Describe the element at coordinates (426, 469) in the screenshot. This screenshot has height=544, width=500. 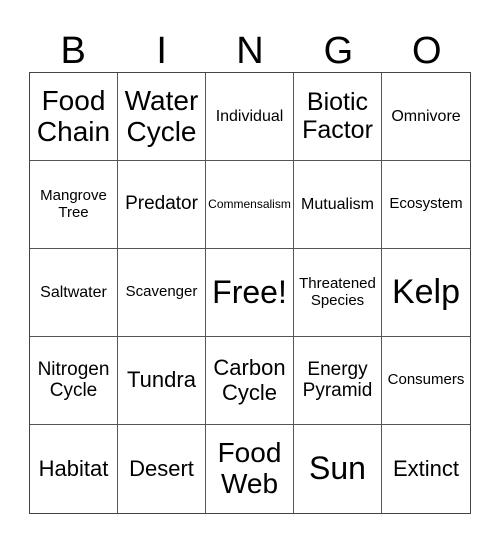
I see `bingo-cell: Extinct` at that location.